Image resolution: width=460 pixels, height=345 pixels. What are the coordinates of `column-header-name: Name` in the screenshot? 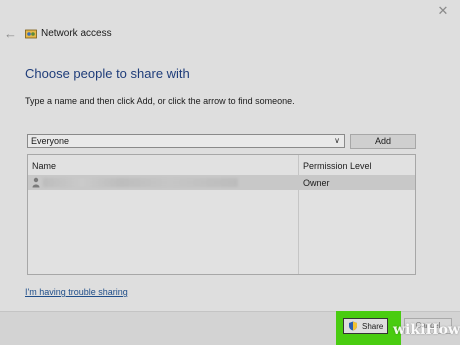 It's located at (44, 166).